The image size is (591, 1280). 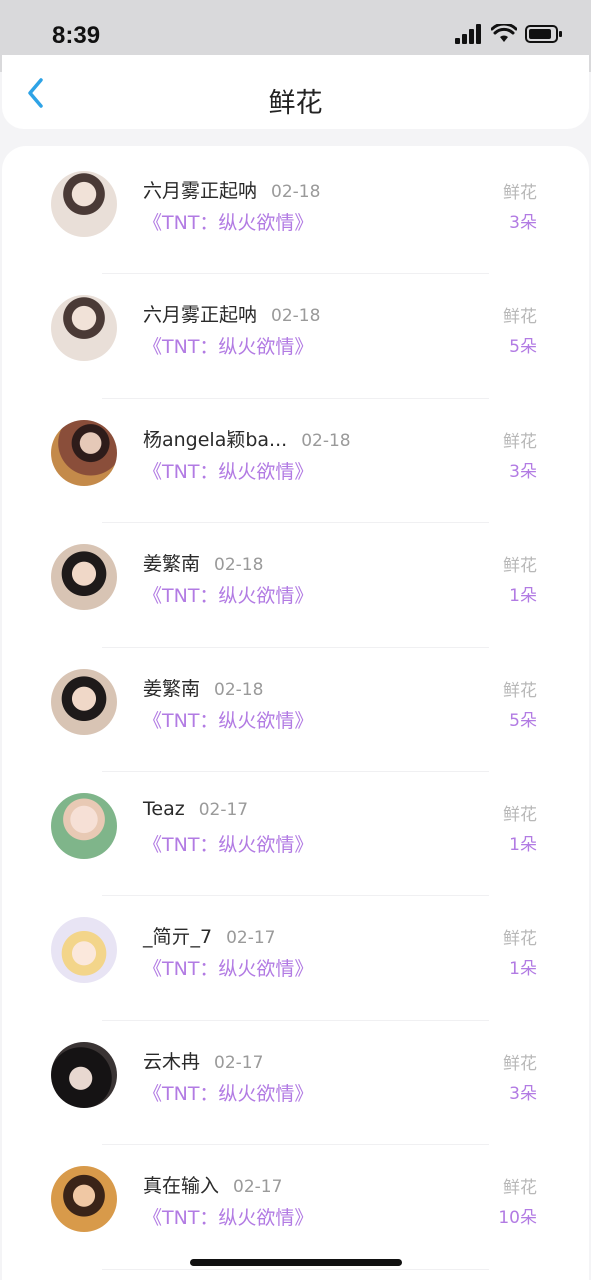 I want to click on gift-count: 10朵, so click(x=517, y=1218).